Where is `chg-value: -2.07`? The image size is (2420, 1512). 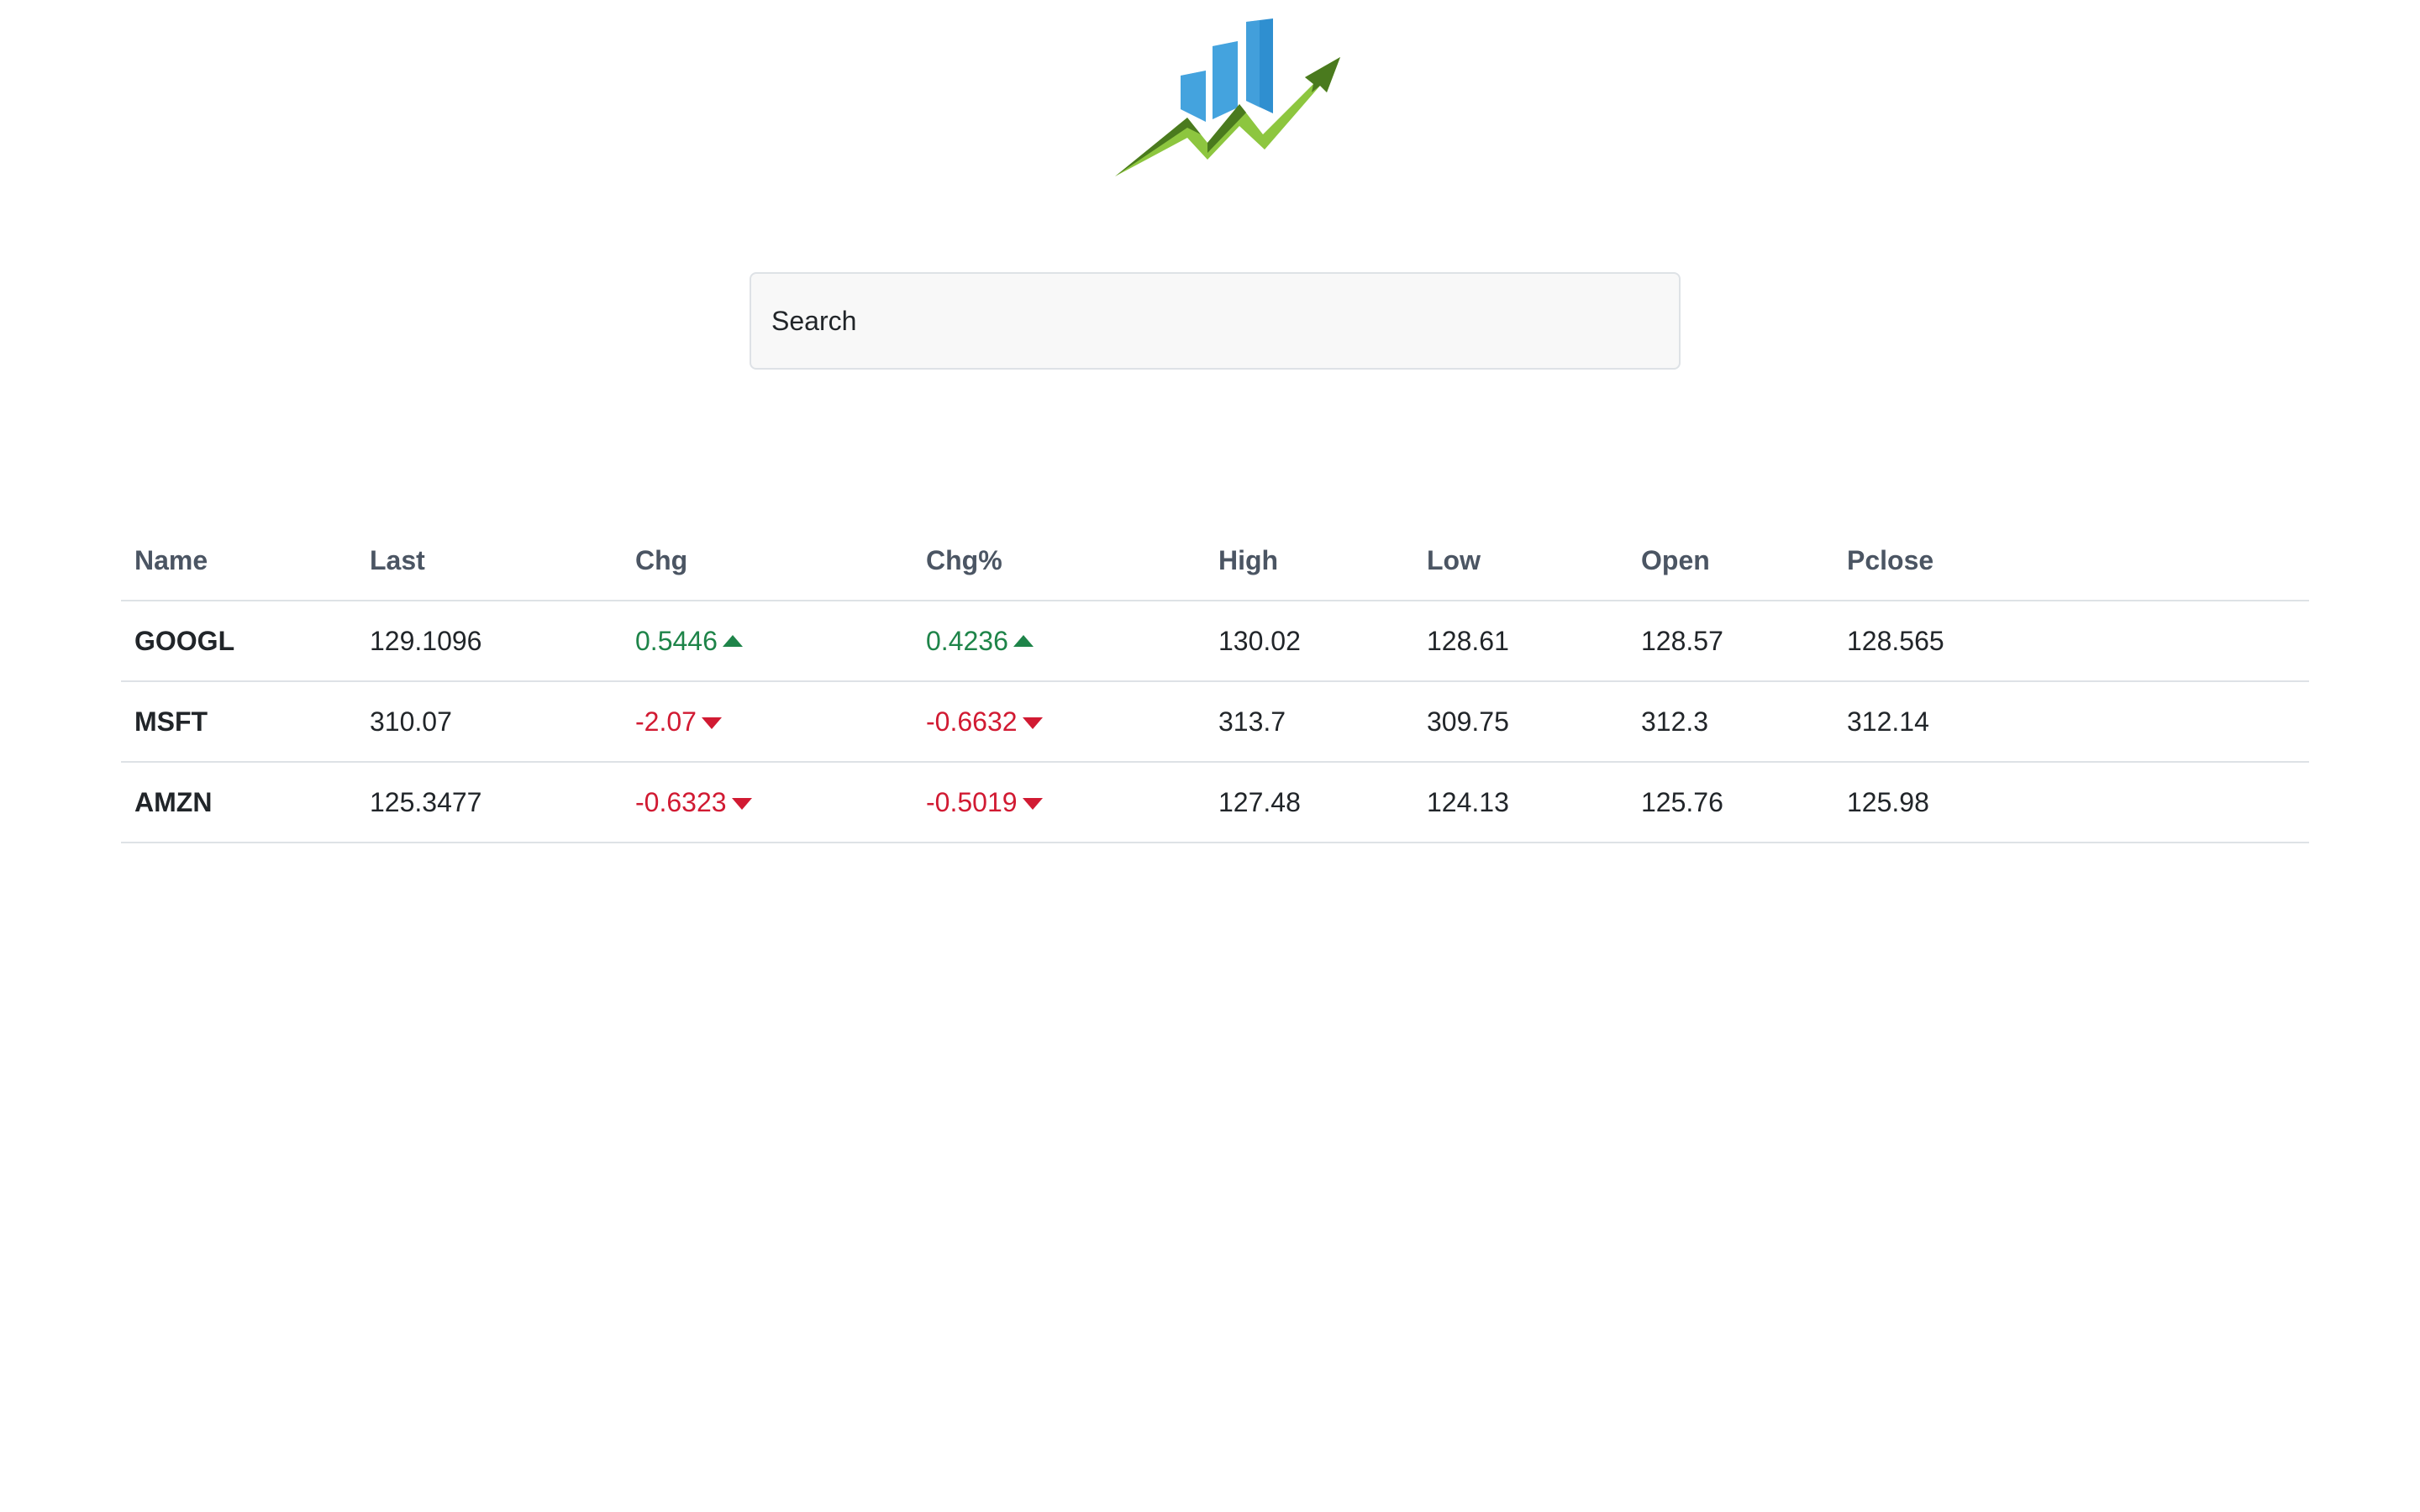 chg-value: -2.07 is located at coordinates (666, 721).